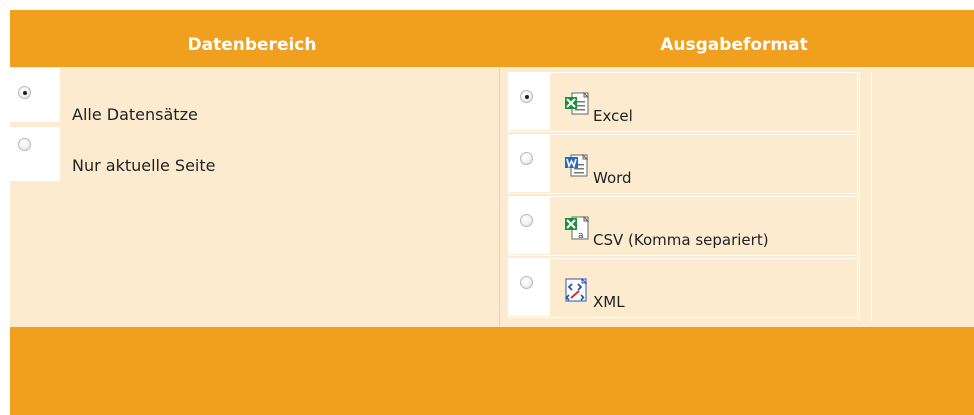 Image resolution: width=974 pixels, height=415 pixels. Describe the element at coordinates (24, 92) in the screenshot. I see `radio-all-records` at that location.